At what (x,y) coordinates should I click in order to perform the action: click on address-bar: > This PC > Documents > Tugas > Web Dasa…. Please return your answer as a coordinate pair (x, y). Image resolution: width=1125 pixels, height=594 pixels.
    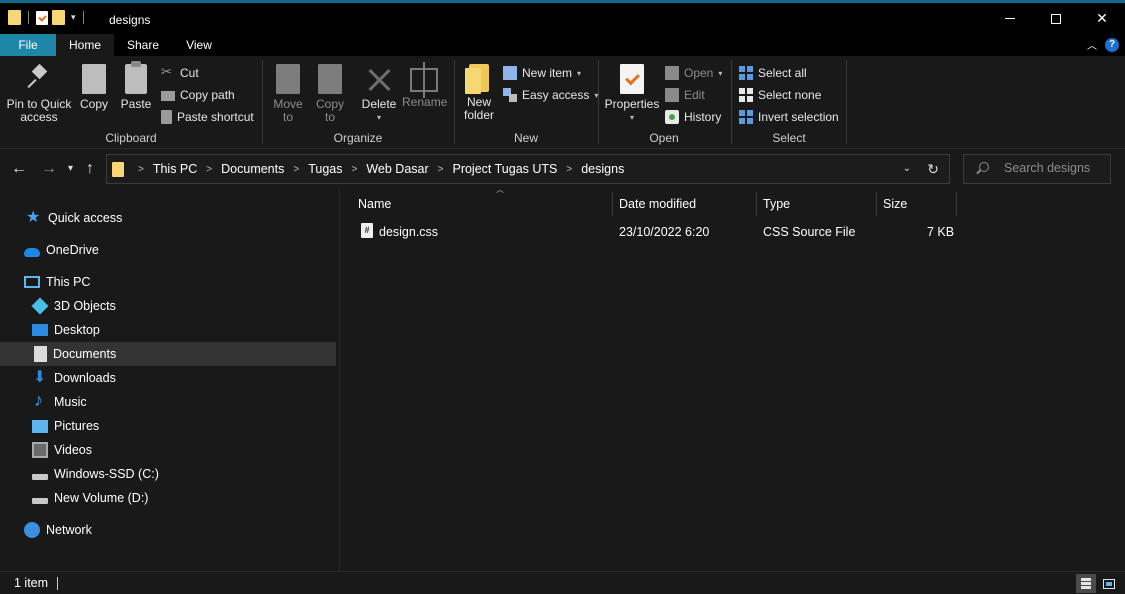
    Looking at the image, I should click on (528, 169).